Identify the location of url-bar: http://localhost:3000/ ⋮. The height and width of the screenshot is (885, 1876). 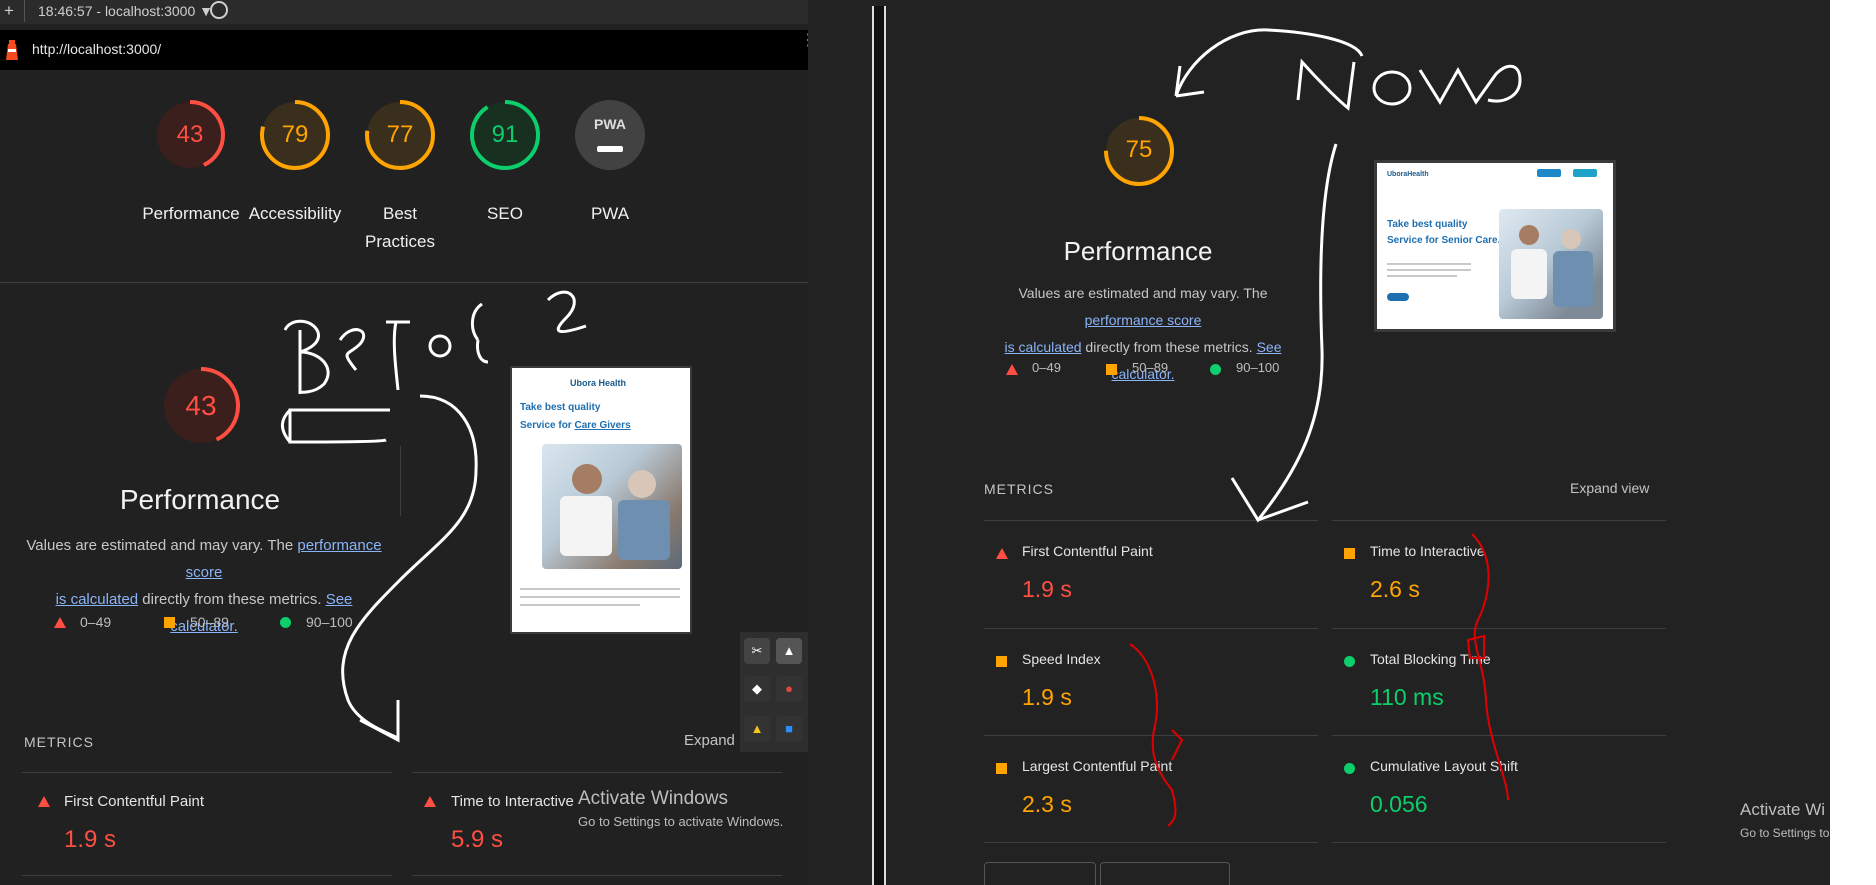
(404, 50).